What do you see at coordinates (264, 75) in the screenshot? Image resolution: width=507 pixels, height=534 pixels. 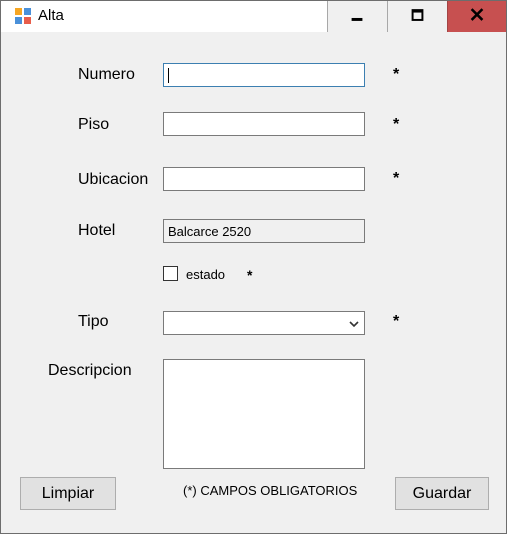 I see `numero-input` at bounding box center [264, 75].